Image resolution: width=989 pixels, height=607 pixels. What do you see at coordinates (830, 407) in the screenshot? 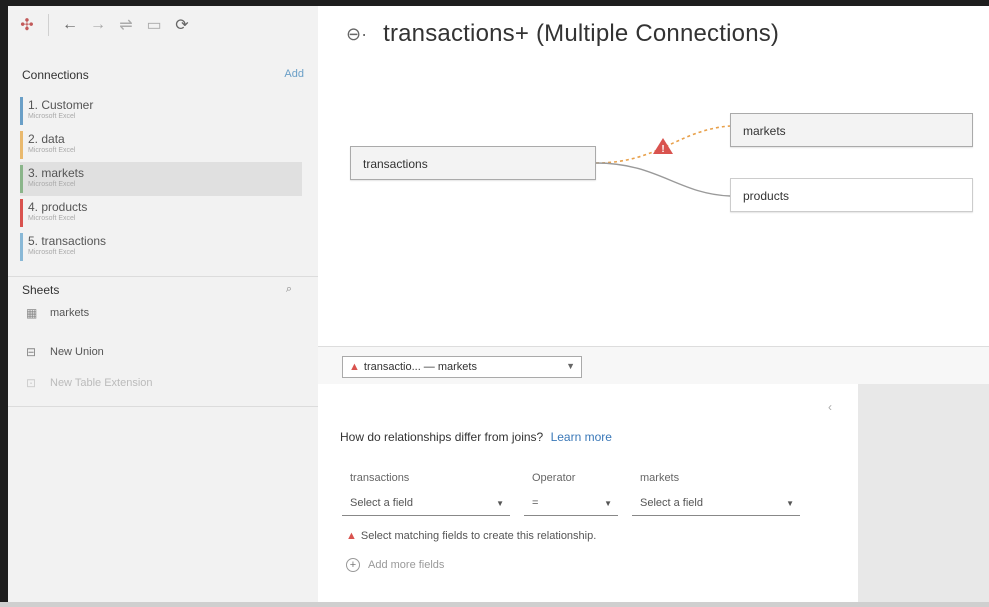
I see `collapse-icon: ‹` at bounding box center [830, 407].